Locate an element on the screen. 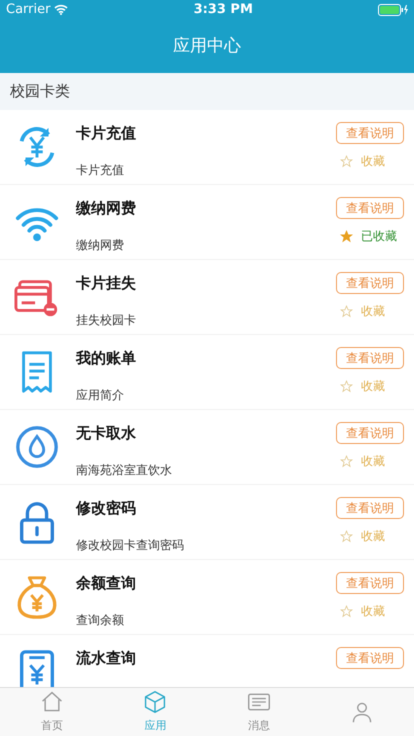 Image resolution: width=414 pixels, height=736 pixels. app-description: 卡片充值 is located at coordinates (100, 170).